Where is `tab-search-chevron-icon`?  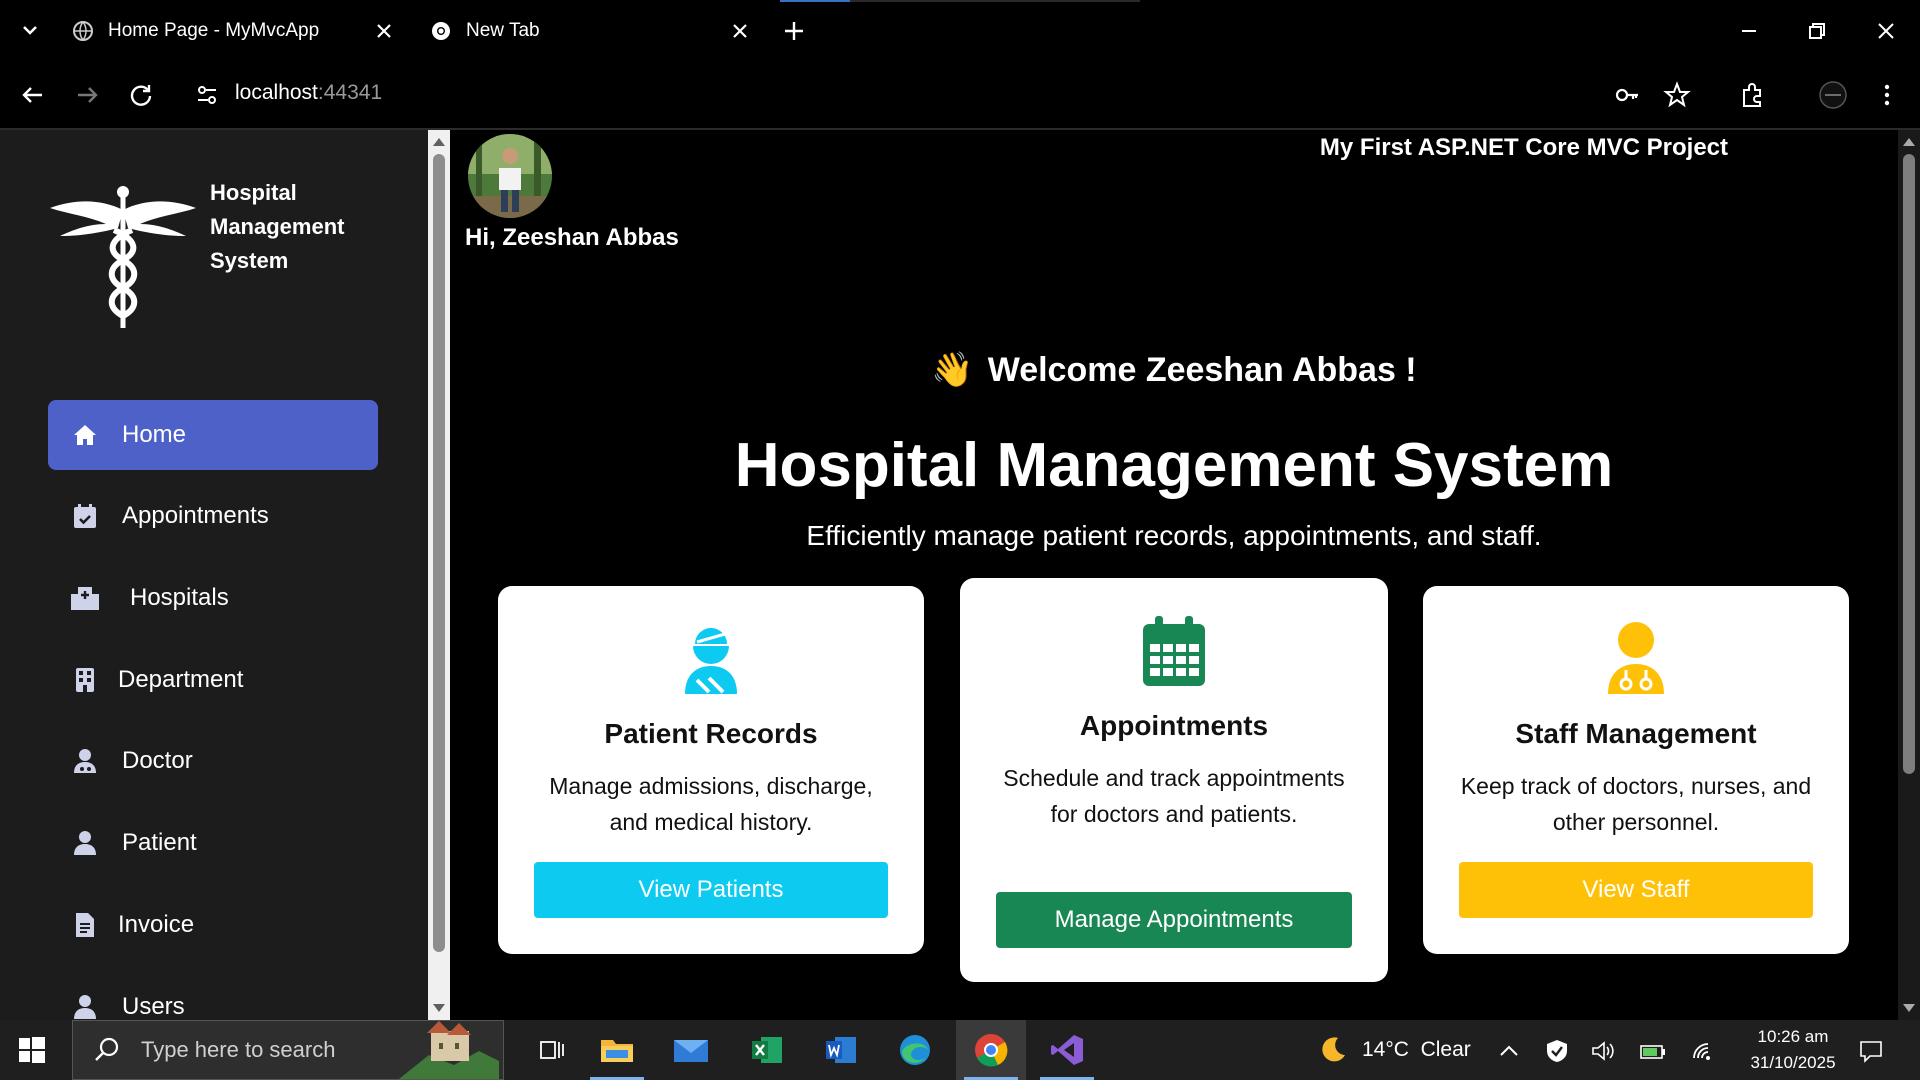 tab-search-chevron-icon is located at coordinates (30, 30).